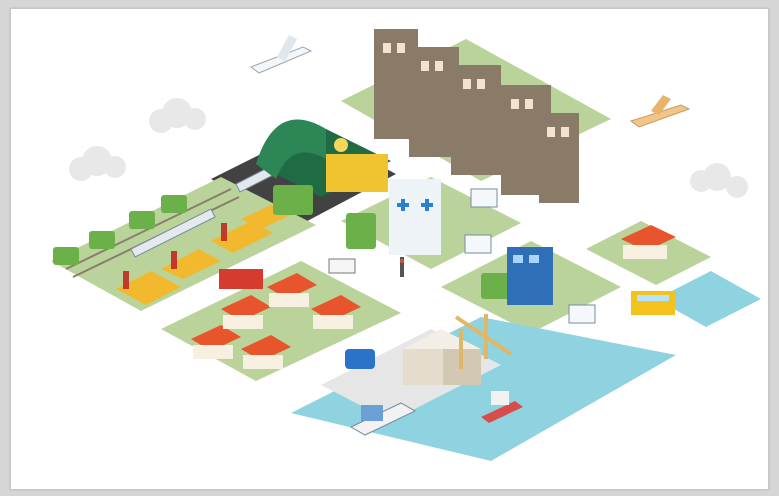 This screenshot has height=496, width=779. What do you see at coordinates (530, 276) in the screenshot?
I see `office-building-icon` at bounding box center [530, 276].